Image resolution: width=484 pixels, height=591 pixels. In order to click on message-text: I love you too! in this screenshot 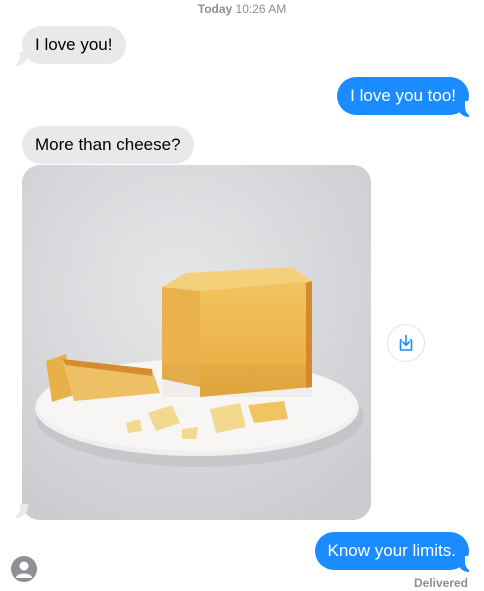, I will do `click(403, 95)`.